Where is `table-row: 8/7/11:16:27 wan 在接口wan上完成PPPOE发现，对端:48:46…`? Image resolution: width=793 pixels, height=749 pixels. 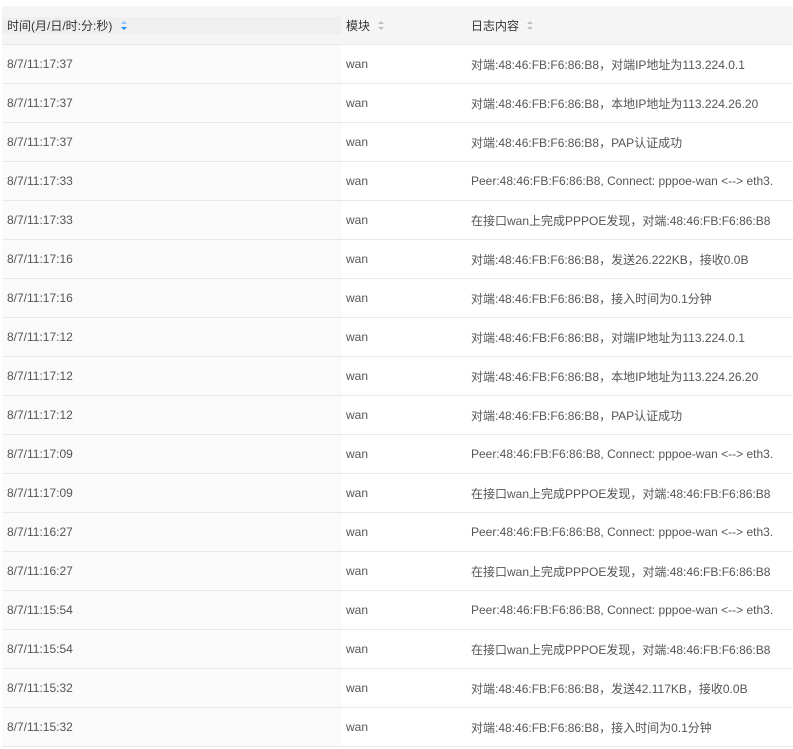 table-row: 8/7/11:16:27 wan 在接口wan上完成PPPOE发现，对端:48:46… is located at coordinates (397, 571).